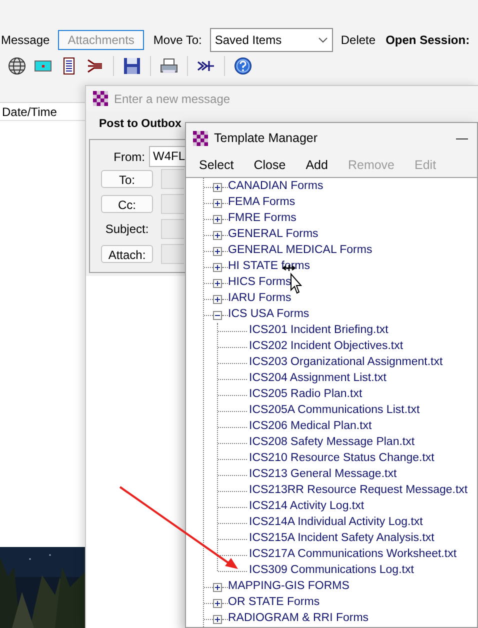 The image size is (478, 628). What do you see at coordinates (276, 187) in the screenshot?
I see `tree-item: CANADIAN Forms` at bounding box center [276, 187].